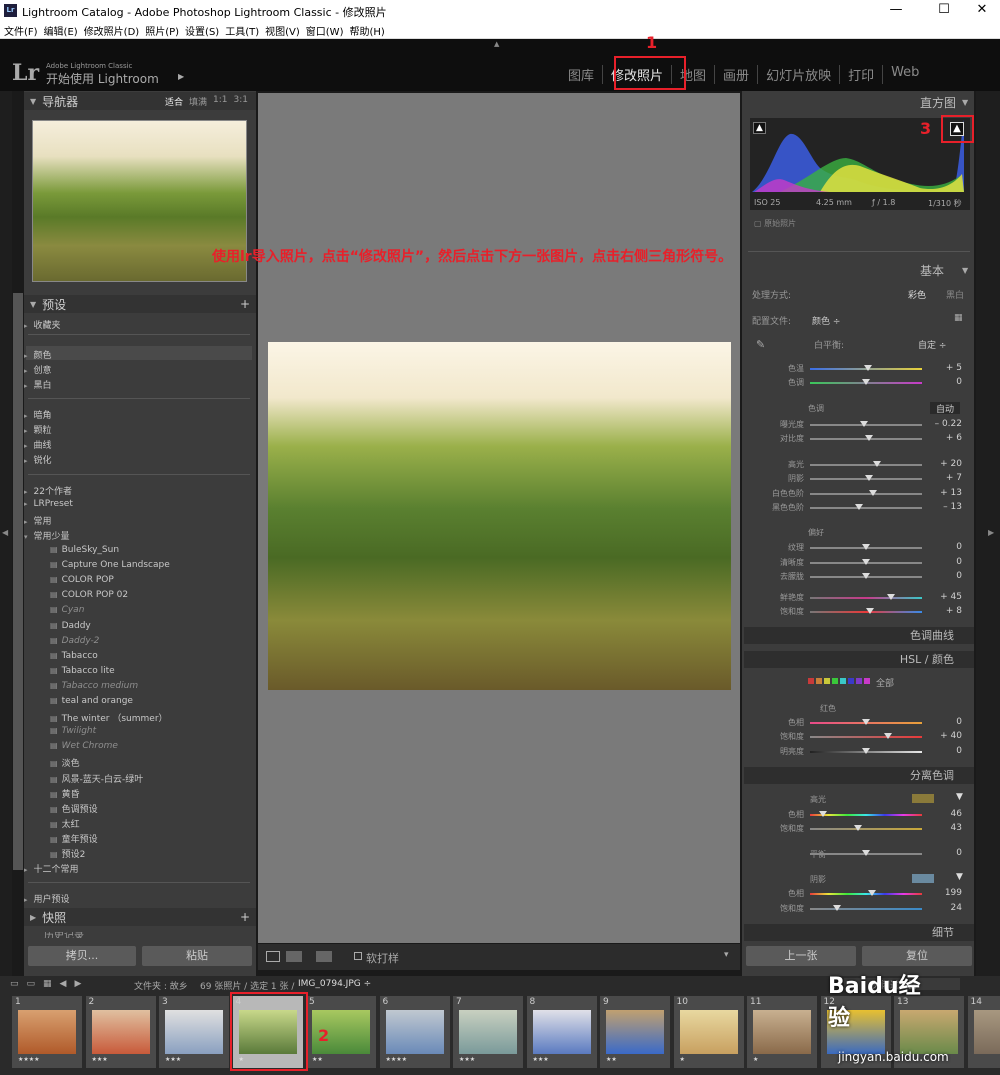 Image resolution: width=1000 pixels, height=1075 pixels. I want to click on swatch-green, so click(835, 681).